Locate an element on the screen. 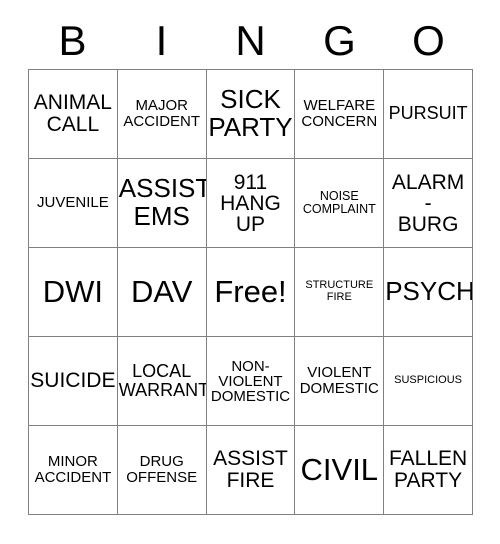 Image resolution: width=500 pixels, height=544 pixels. bingo-cell-label: ANIMAL CALL is located at coordinates (72, 113).